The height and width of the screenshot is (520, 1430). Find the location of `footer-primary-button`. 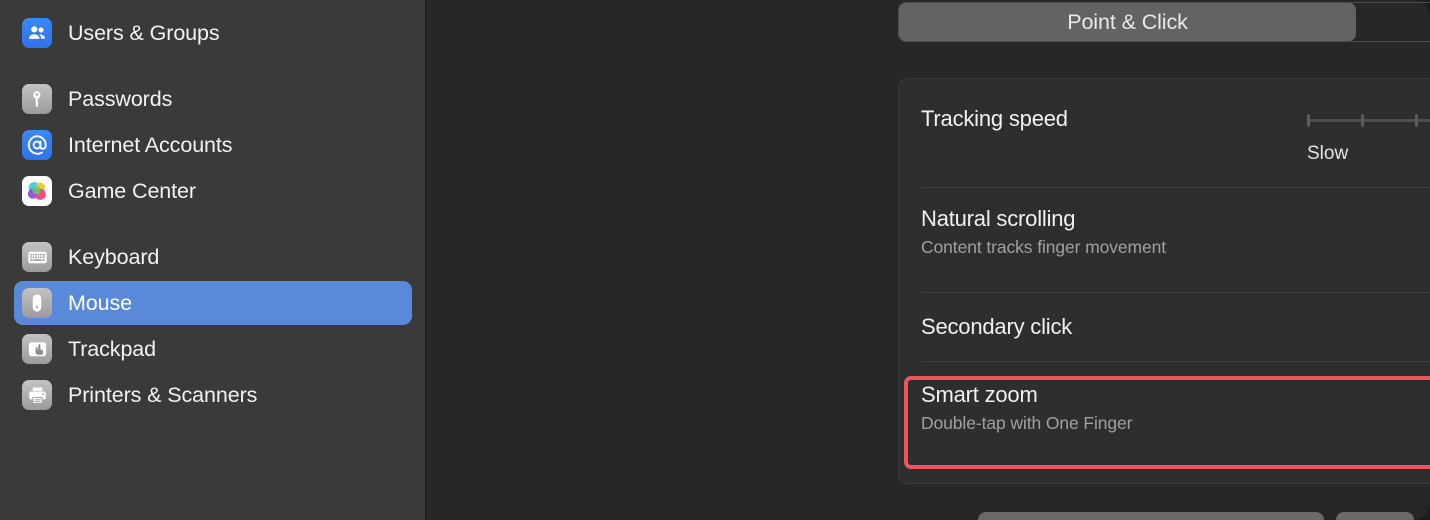

footer-primary-button is located at coordinates (1151, 516).